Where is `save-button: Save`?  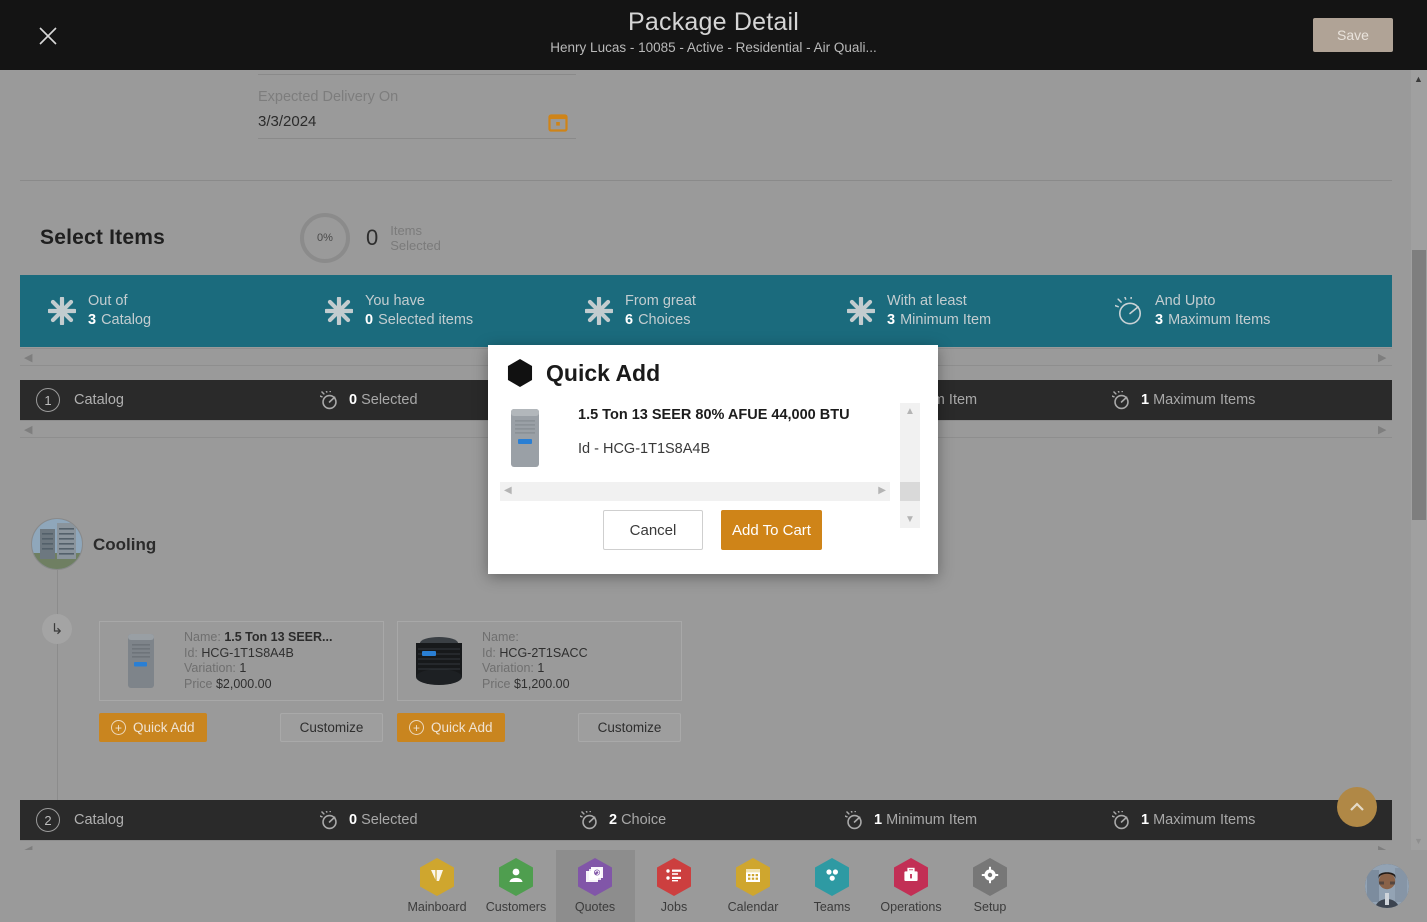
save-button: Save is located at coordinates (1353, 35).